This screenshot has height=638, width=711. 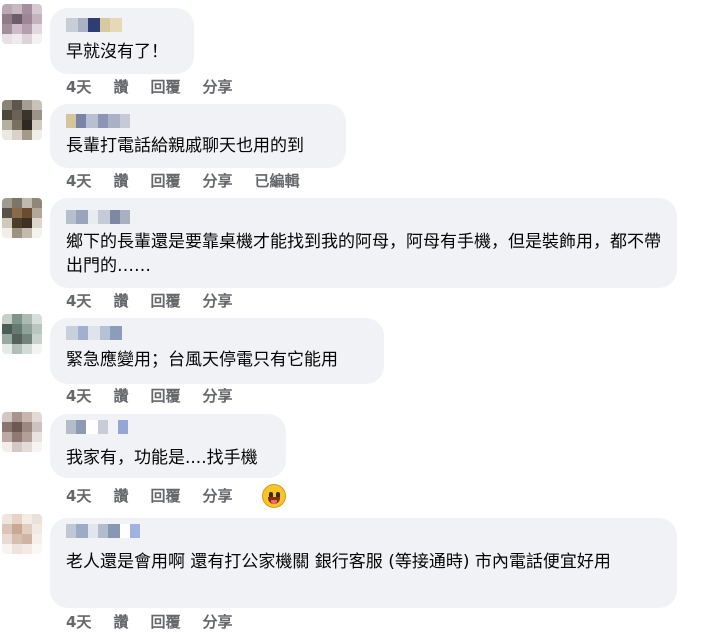 I want to click on comment-text: 長輩打電話給親戚聊天也用的到, so click(x=185, y=146).